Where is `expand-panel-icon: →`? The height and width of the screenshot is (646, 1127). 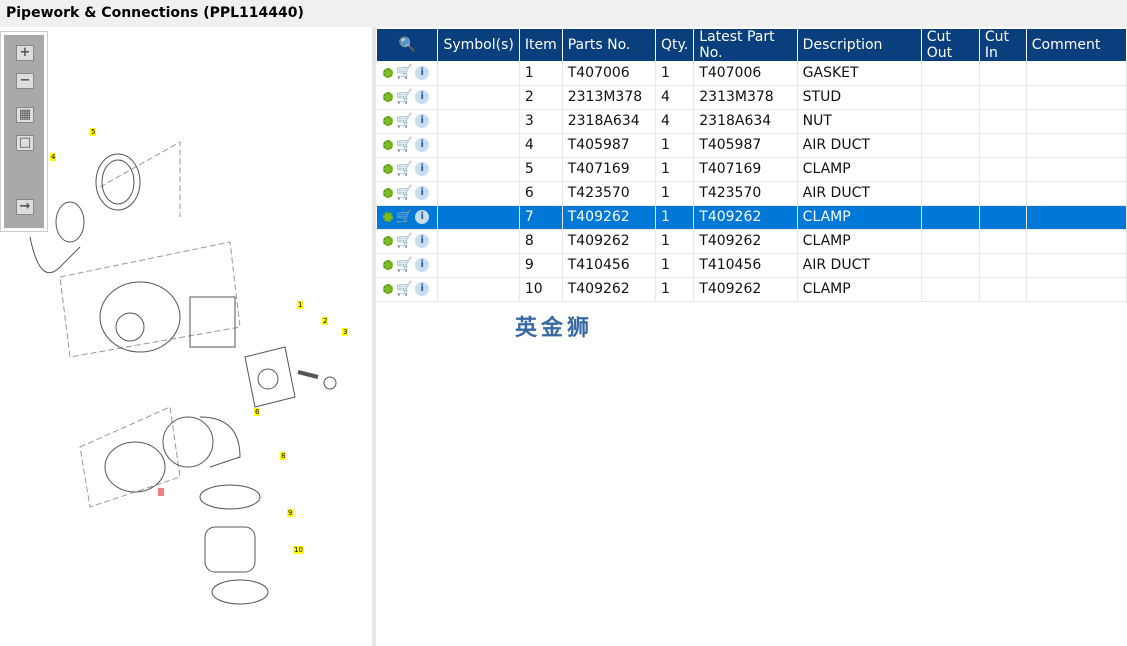 expand-panel-icon: → is located at coordinates (25, 207).